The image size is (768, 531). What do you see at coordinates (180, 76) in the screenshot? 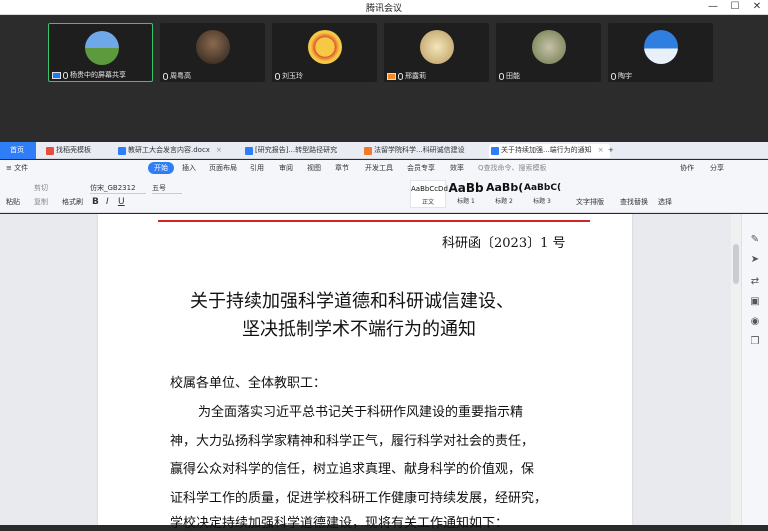
I see `participant-name: 周粤高` at bounding box center [180, 76].